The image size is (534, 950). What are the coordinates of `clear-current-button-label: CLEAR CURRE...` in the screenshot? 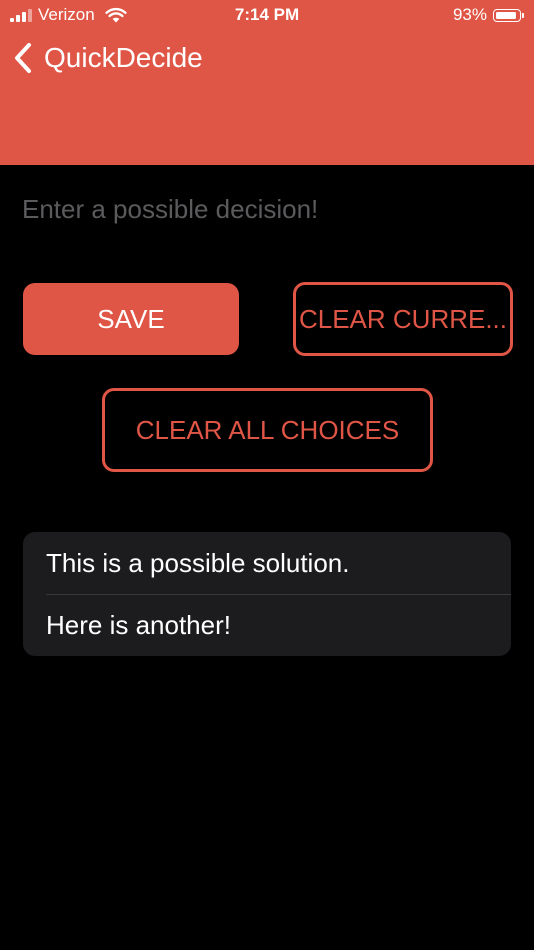 It's located at (403, 318).